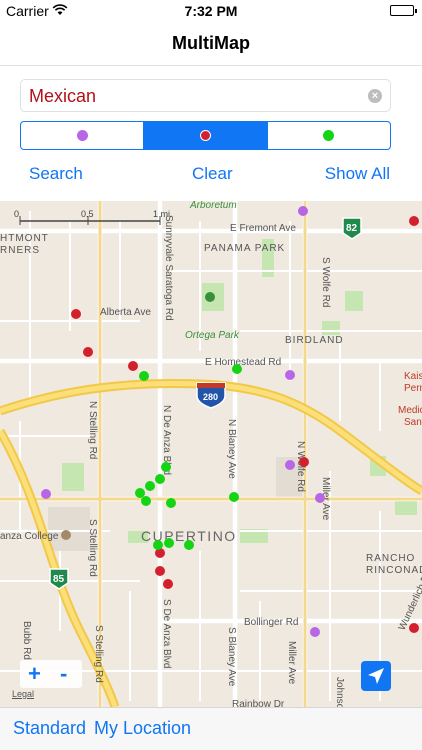  What do you see at coordinates (125, 312) in the screenshot?
I see `label-alberta: Alberta Ave` at bounding box center [125, 312].